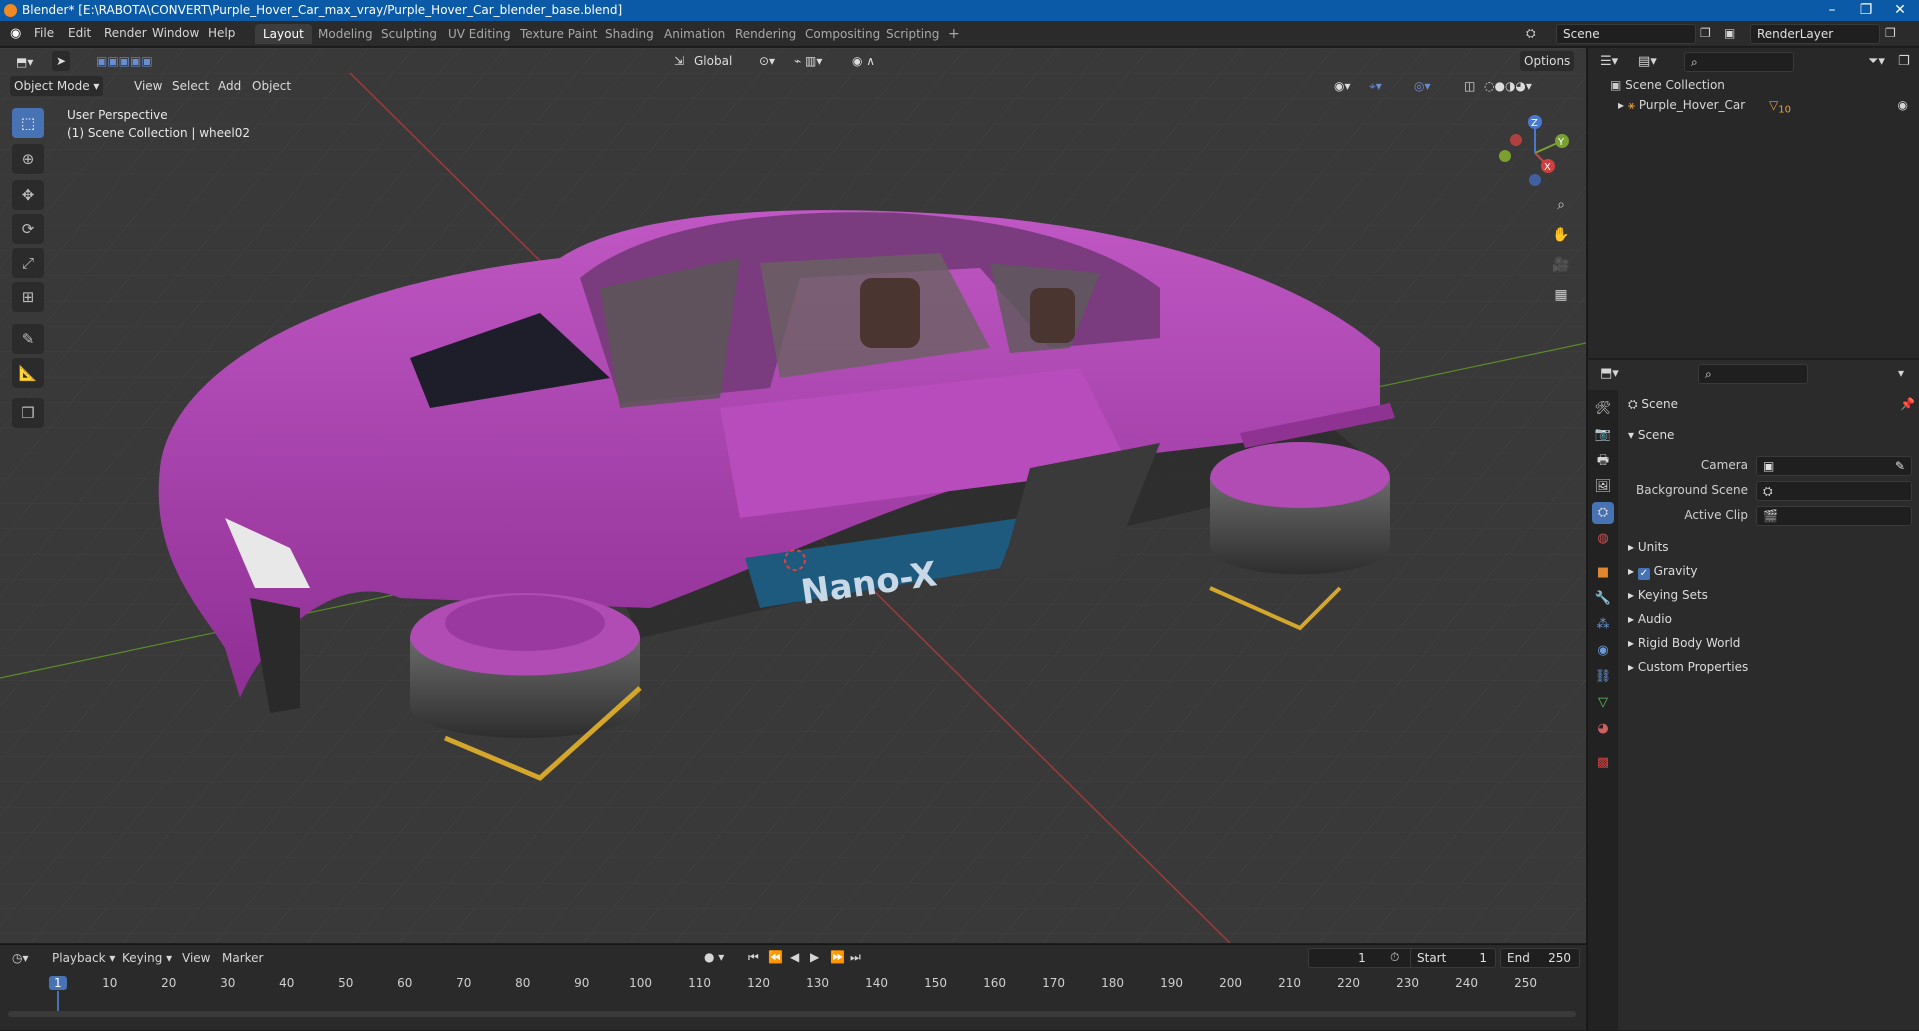 Image resolution: width=1919 pixels, height=1031 pixels. What do you see at coordinates (679, 61) in the screenshot?
I see `transform-orientation-icon: ⇲` at bounding box center [679, 61].